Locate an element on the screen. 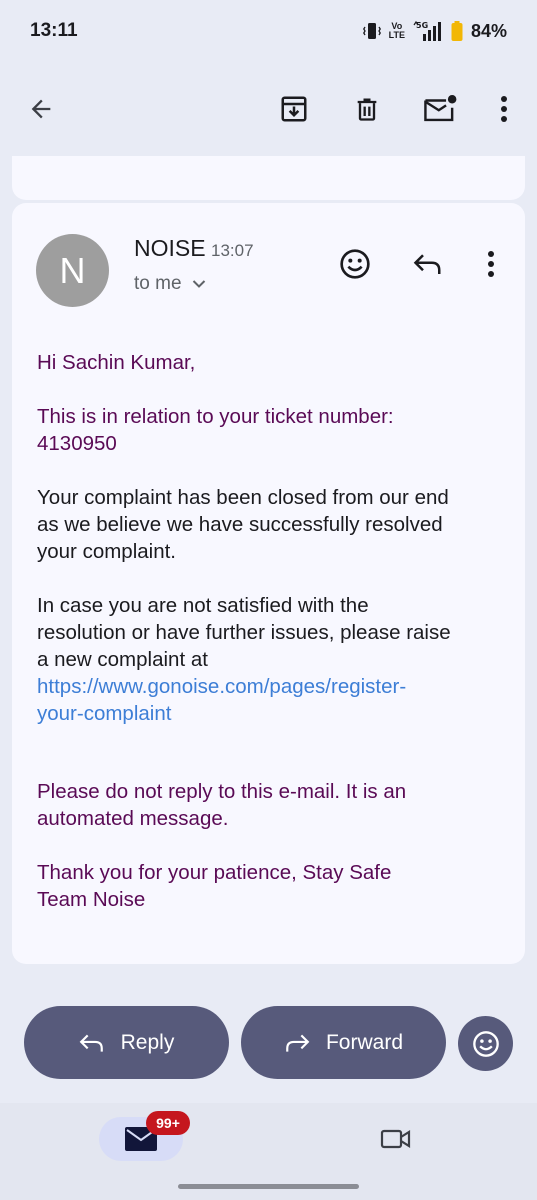 The height and width of the screenshot is (1200, 537). forward-label: Forward is located at coordinates (364, 1042).